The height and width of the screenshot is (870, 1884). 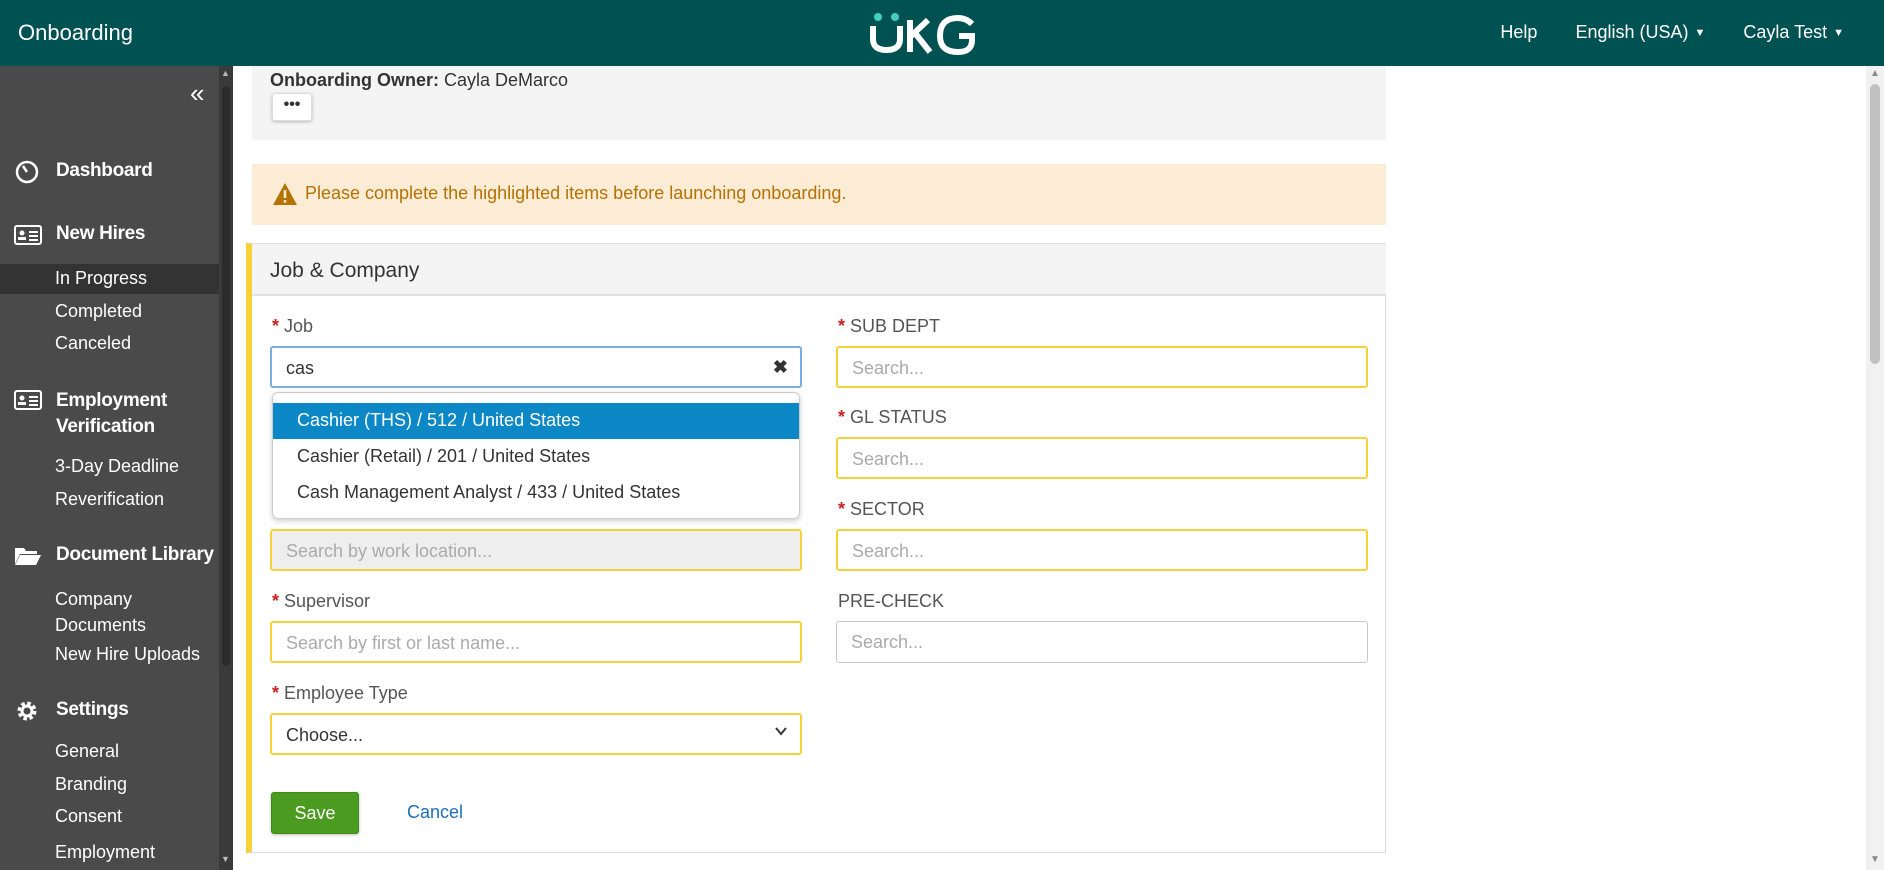 I want to click on sub-dept-label: * SUB DEPT, so click(x=889, y=326).